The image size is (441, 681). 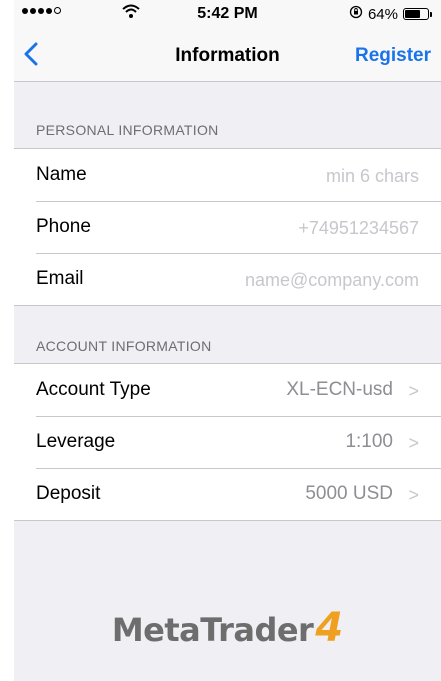 I want to click on personal-information-header: PERSONAL INFORMATION, so click(x=127, y=130).